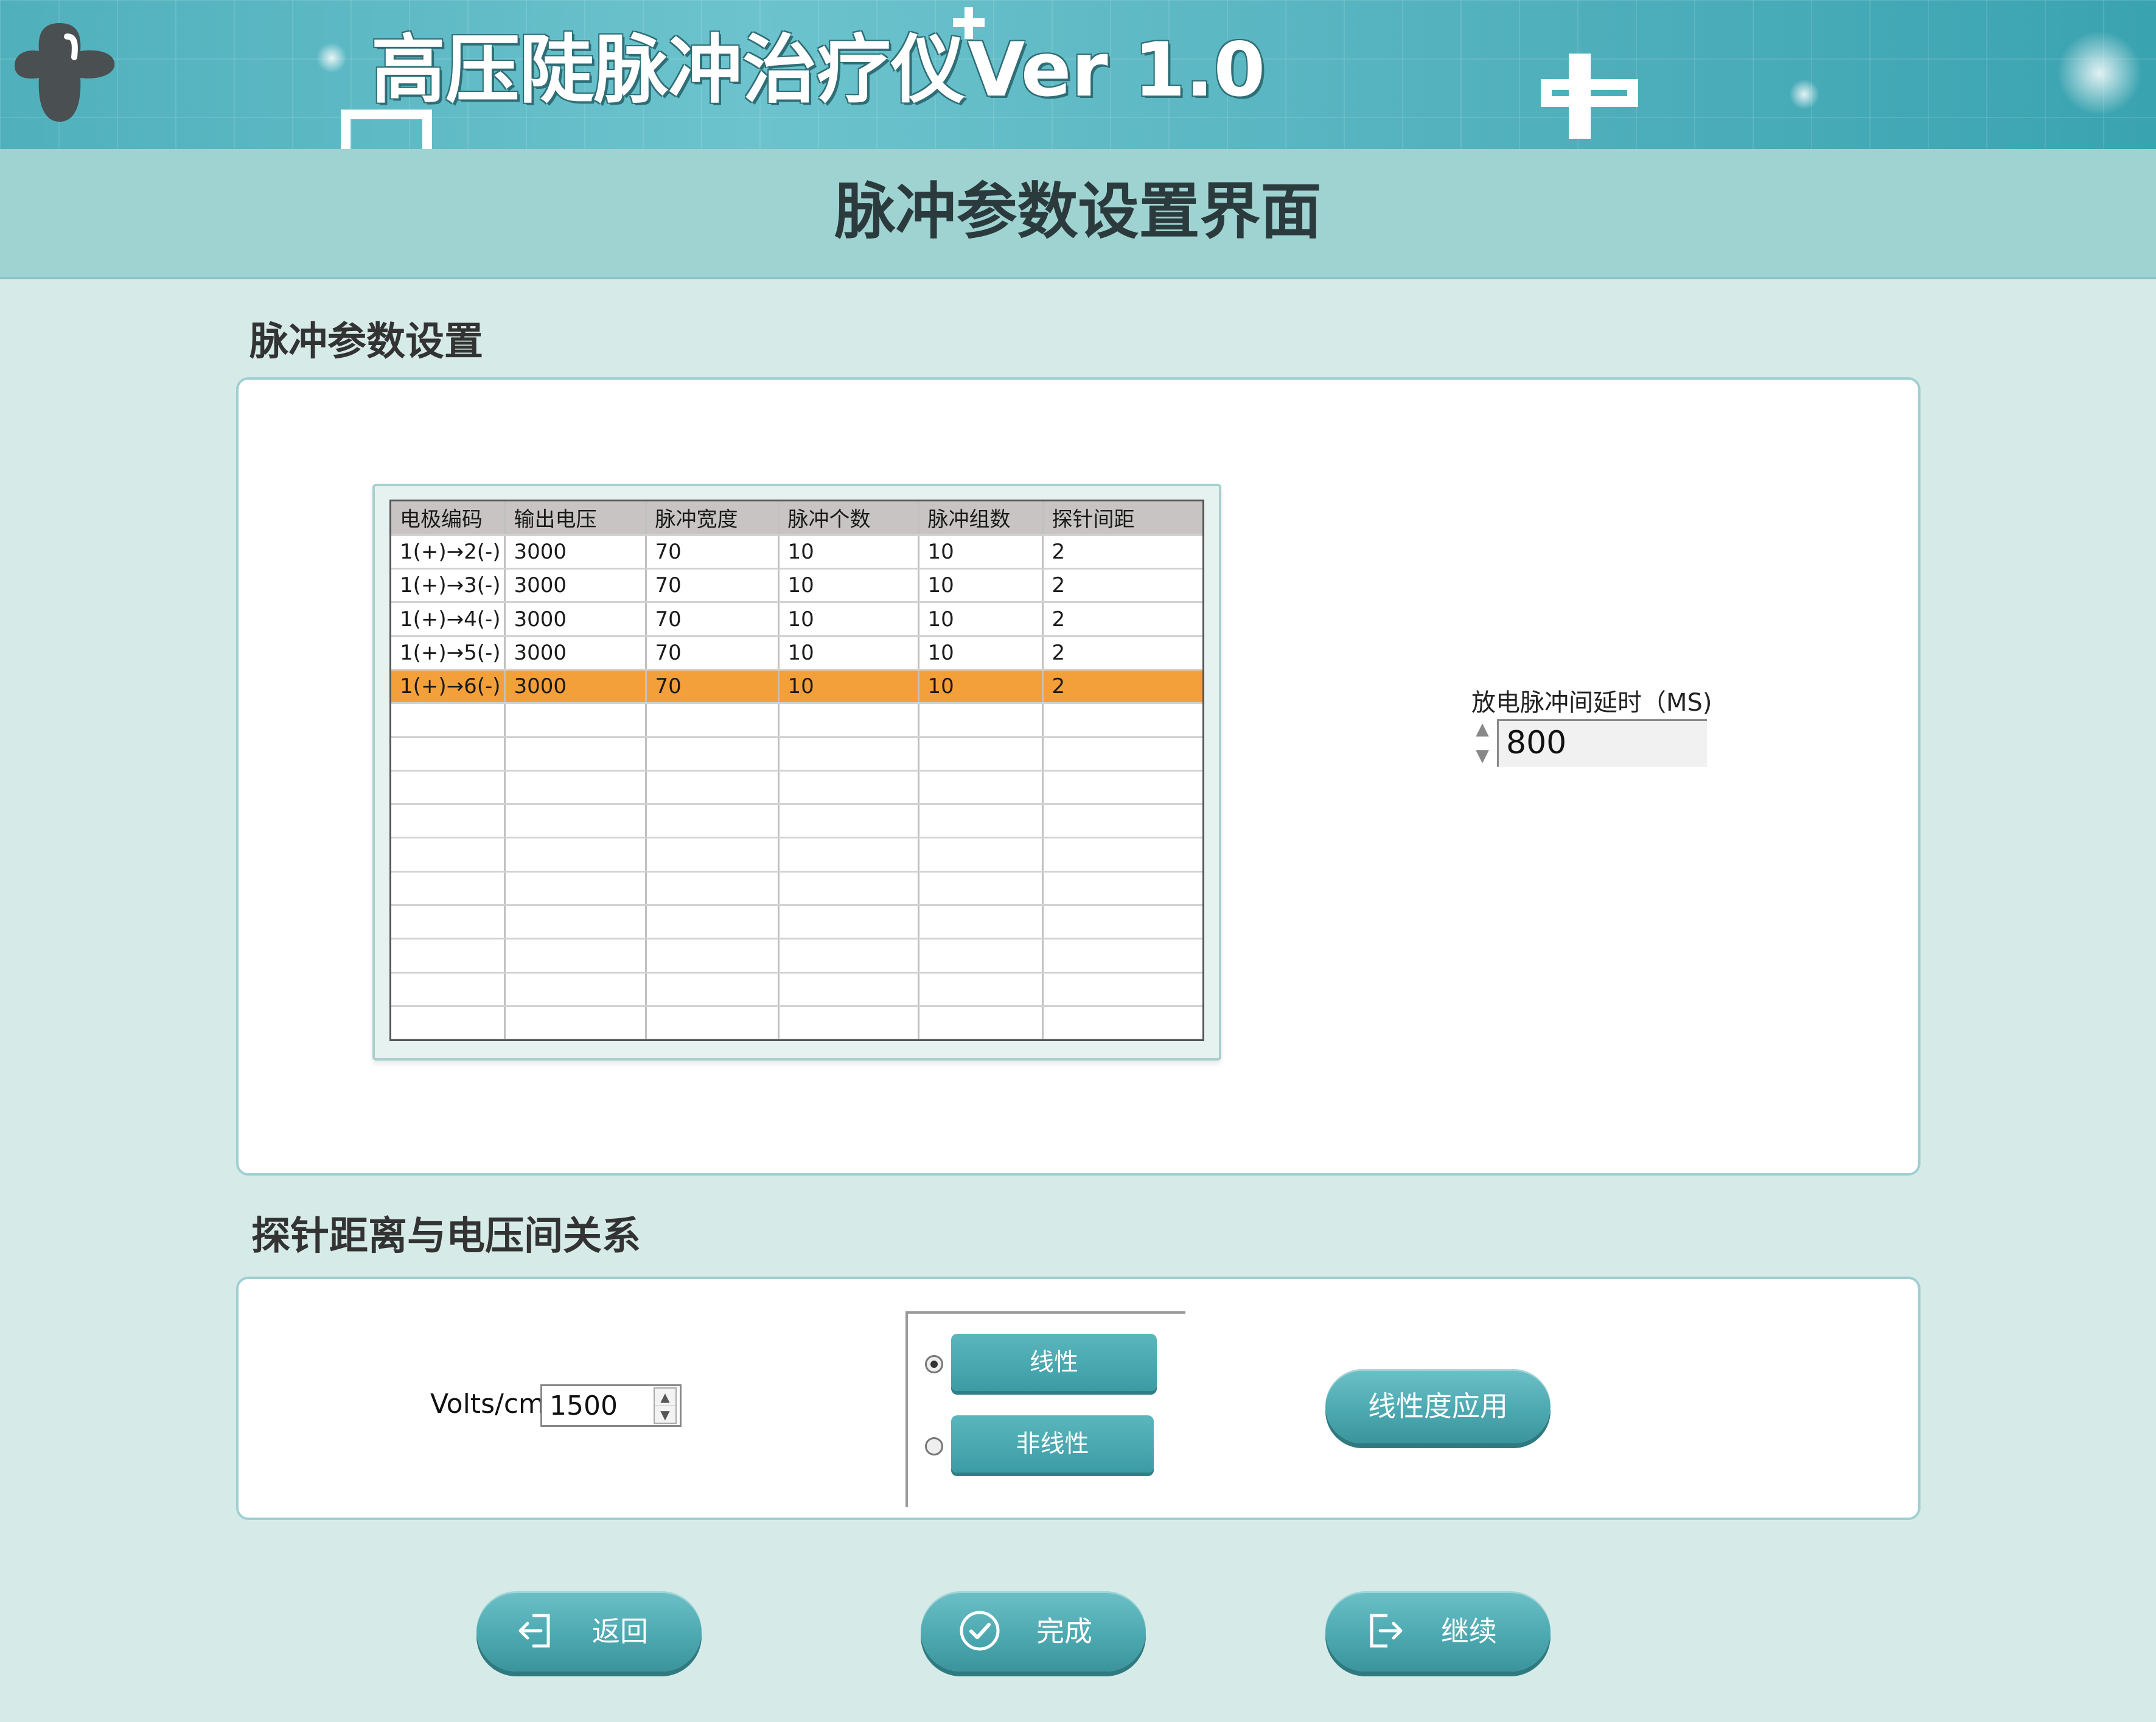 This screenshot has height=1722, width=2156. I want to click on column-header: 输出电压, so click(575, 518).